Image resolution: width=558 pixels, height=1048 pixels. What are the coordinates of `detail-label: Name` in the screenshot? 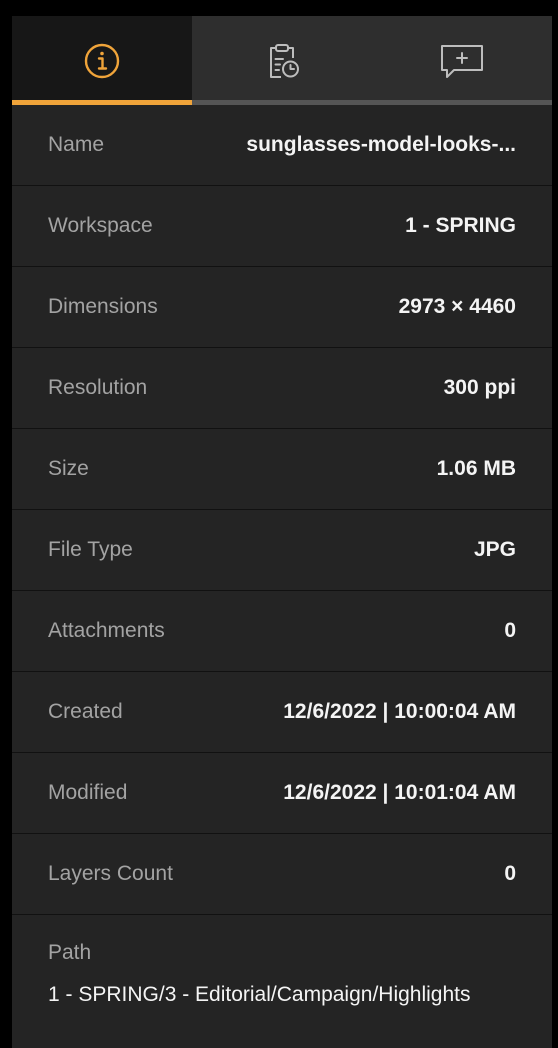 It's located at (76, 144).